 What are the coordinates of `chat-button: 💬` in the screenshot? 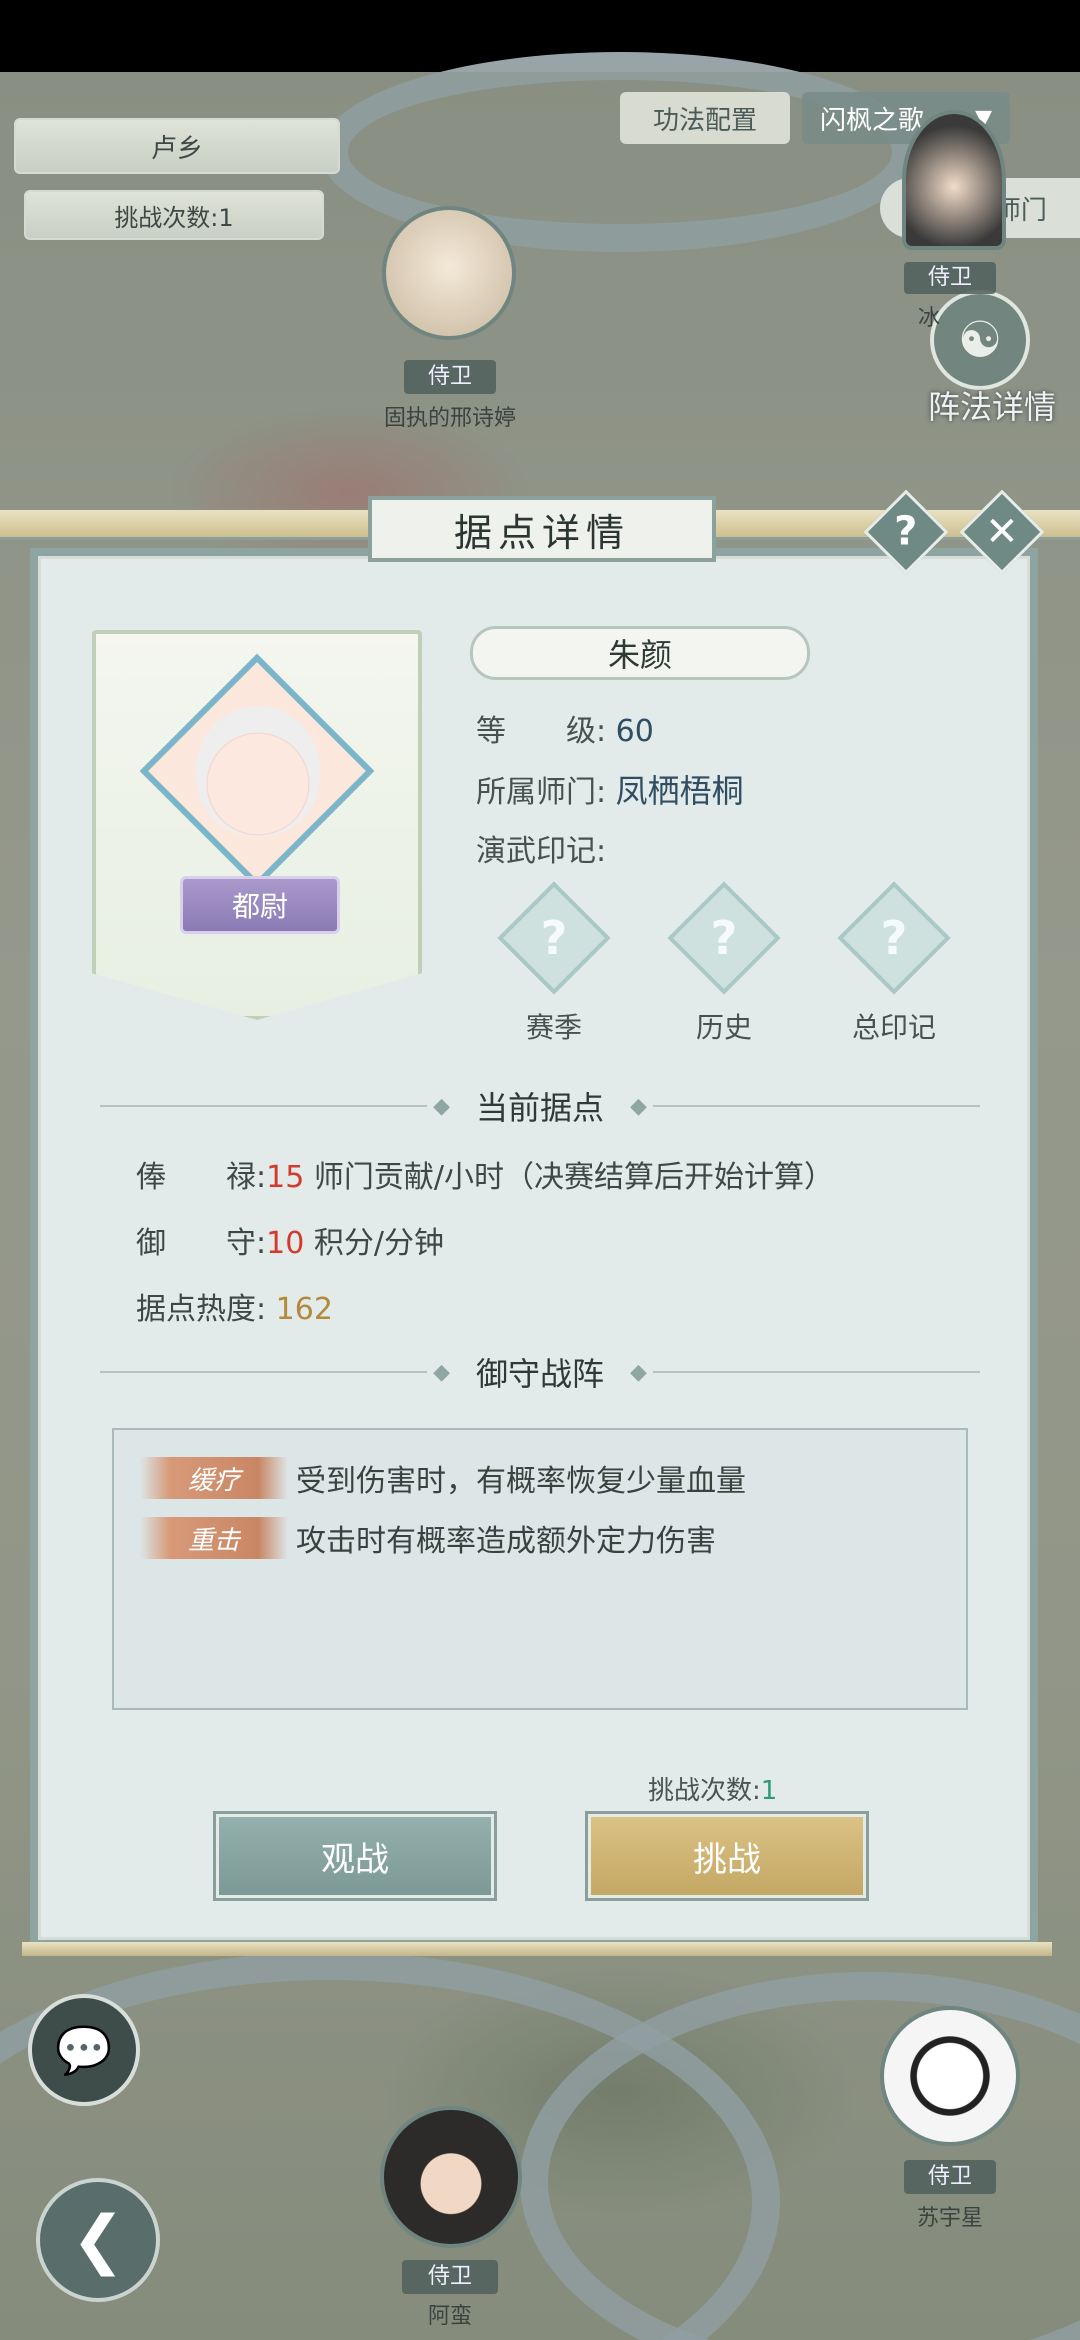 It's located at (84, 2050).